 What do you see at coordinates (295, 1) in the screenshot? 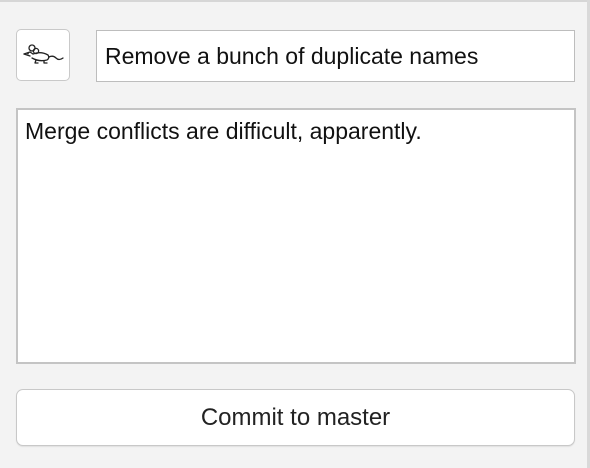
I see `top-divider` at bounding box center [295, 1].